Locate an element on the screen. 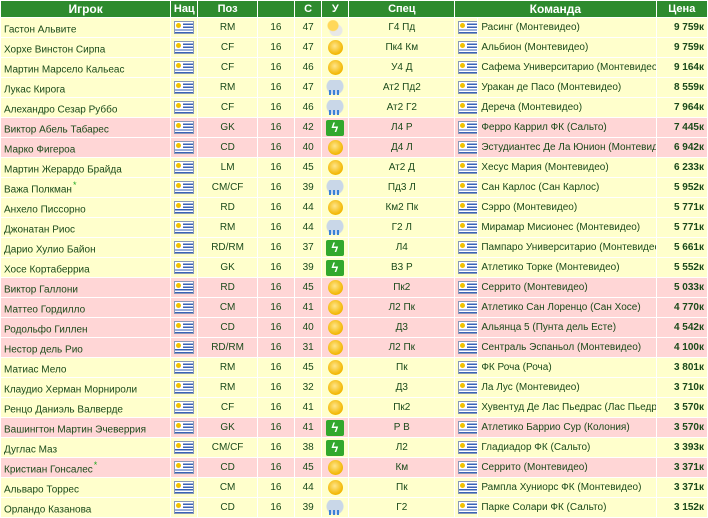 Image resolution: width=708 pixels, height=518 pixels. player-name-cell: Мартин Жерардо Брайда is located at coordinates (86, 167).